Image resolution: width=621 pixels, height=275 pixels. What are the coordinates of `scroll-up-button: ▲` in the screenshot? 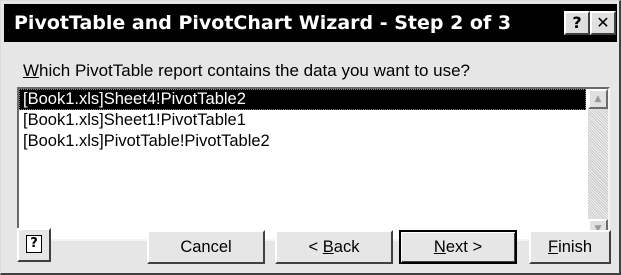 It's located at (598, 99).